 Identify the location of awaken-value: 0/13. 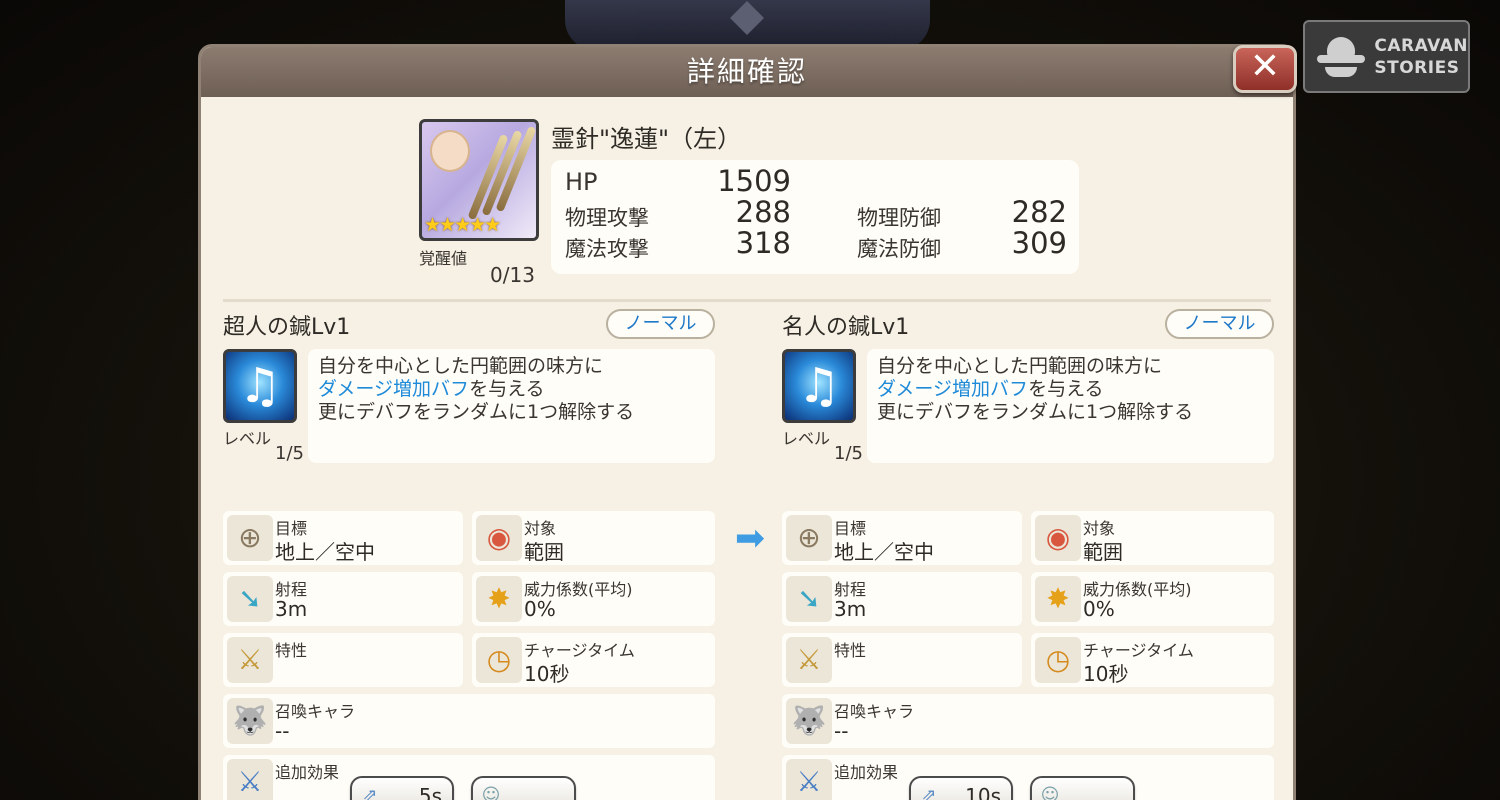
(512, 275).